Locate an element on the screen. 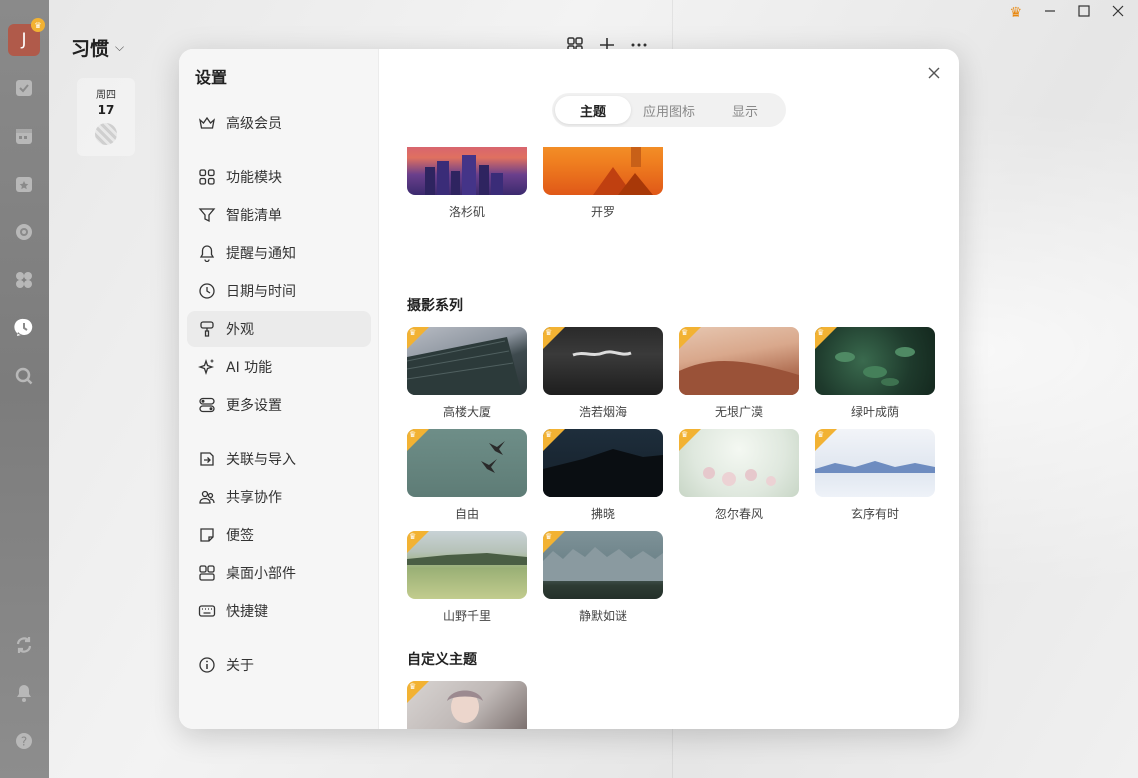 This screenshot has height=778, width=1138. clover-icon is located at coordinates (24, 280).